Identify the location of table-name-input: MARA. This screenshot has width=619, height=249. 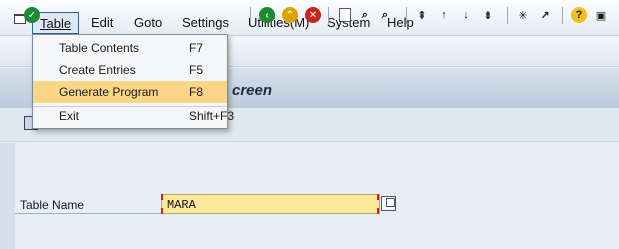
(270, 204).